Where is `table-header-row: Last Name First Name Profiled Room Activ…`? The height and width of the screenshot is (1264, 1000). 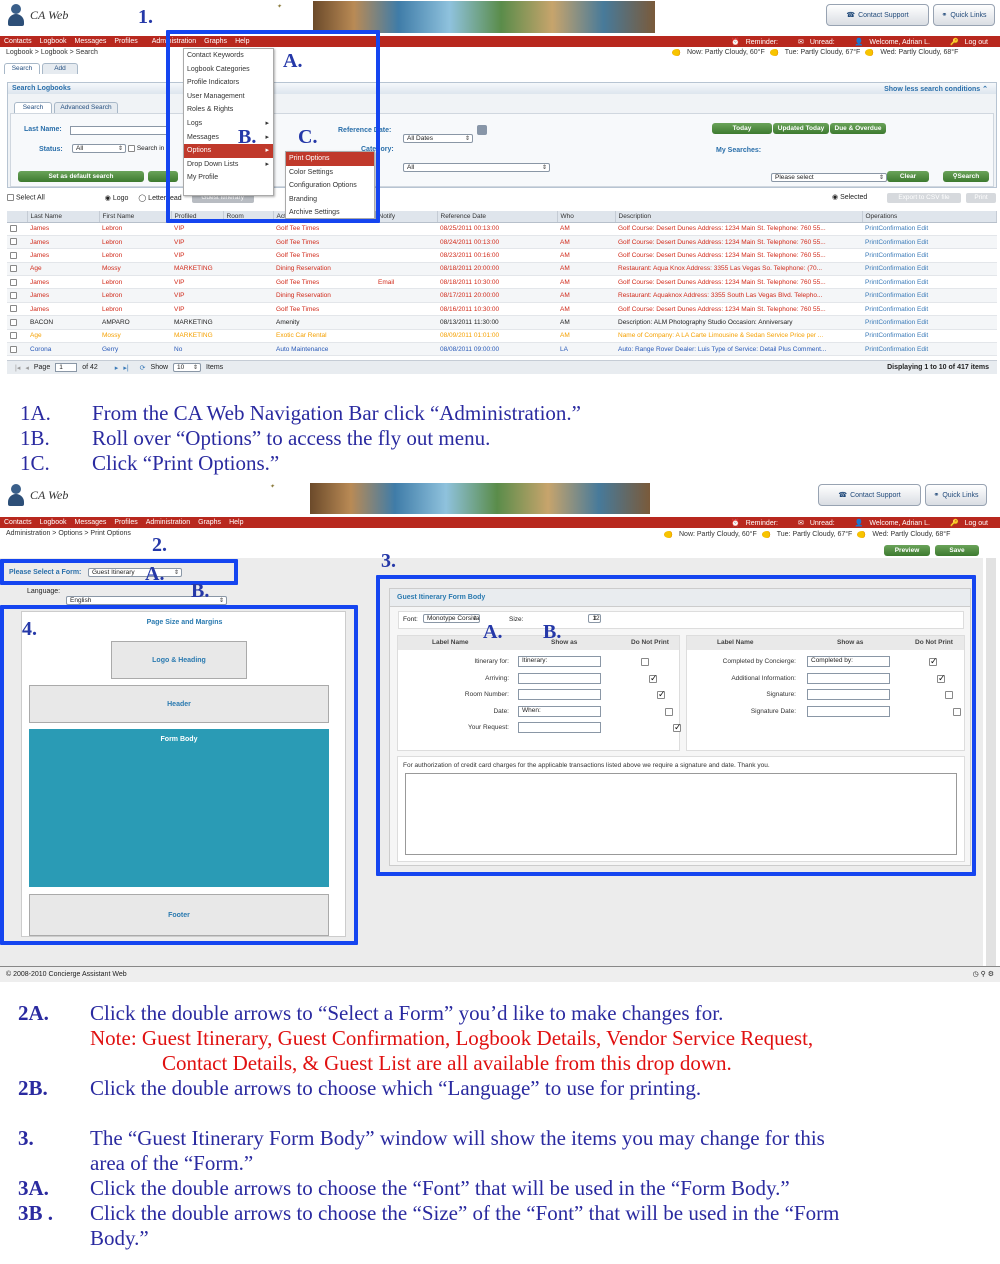
table-header-row: Last Name First Name Profiled Room Activ… is located at coordinates (502, 217).